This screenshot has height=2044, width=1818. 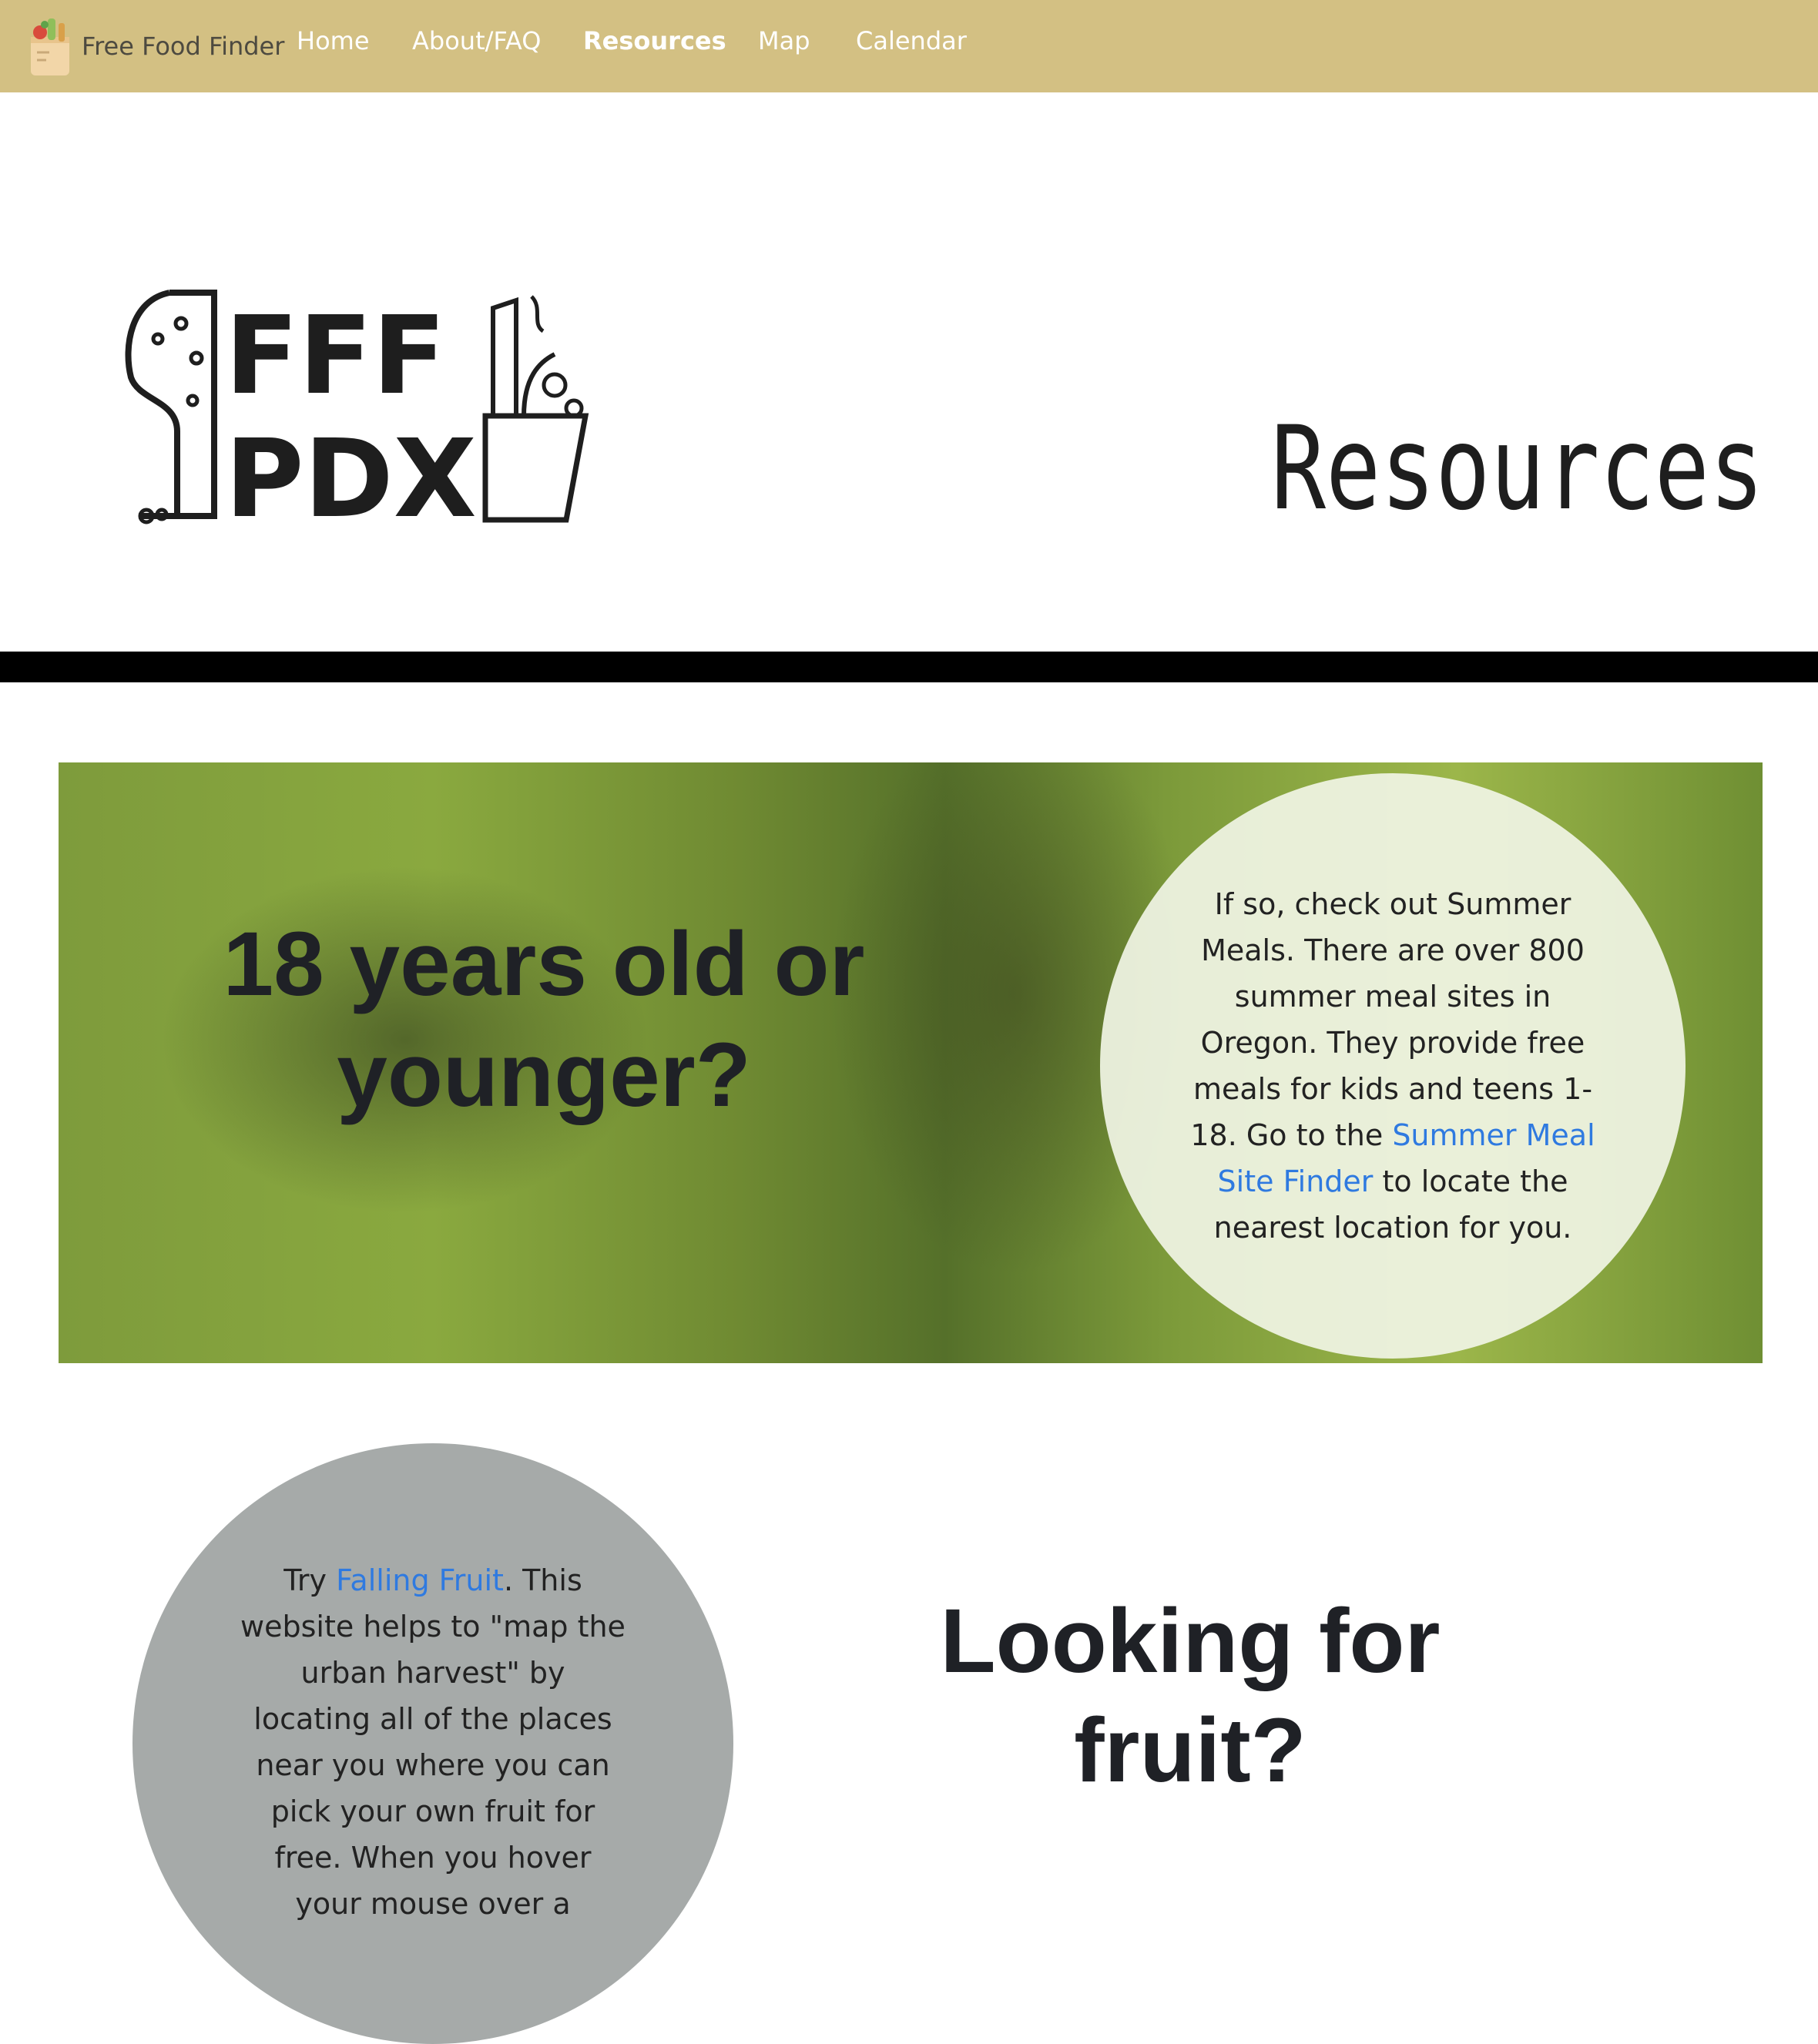 I want to click on nav-resources: Resources, so click(x=654, y=41).